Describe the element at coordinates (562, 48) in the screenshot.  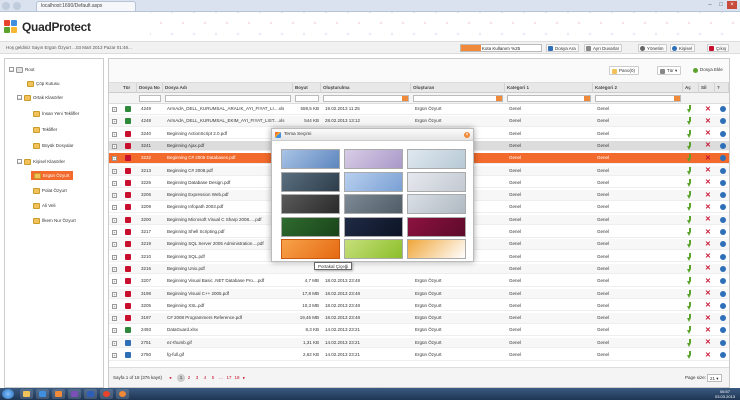
I see `search-files-button: Dosya Ara` at that location.